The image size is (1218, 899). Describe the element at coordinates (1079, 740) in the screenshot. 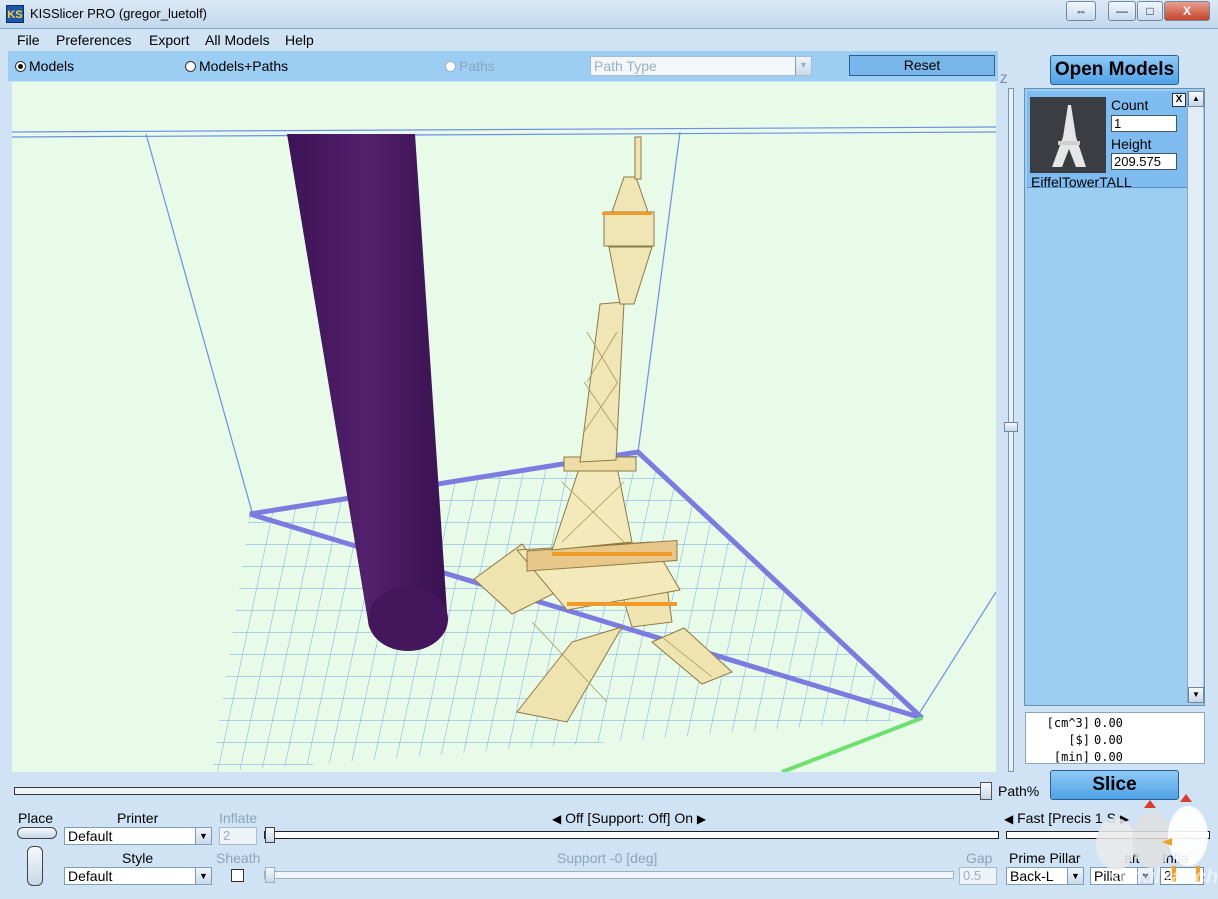

I see `stat-cost-key: [$]` at that location.